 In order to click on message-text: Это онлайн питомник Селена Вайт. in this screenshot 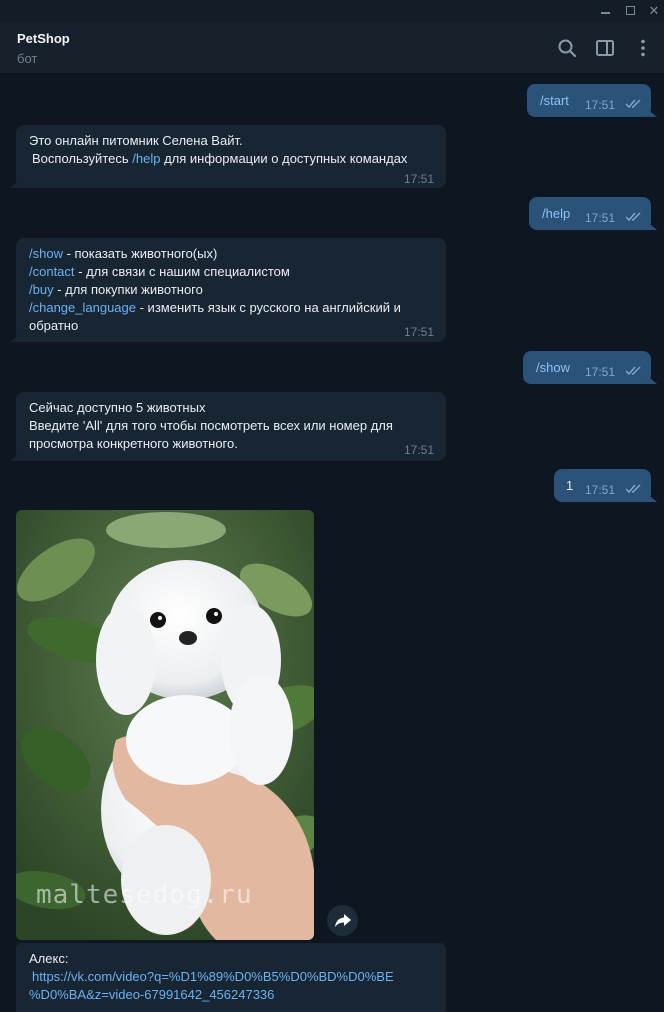, I will do `click(136, 140)`.